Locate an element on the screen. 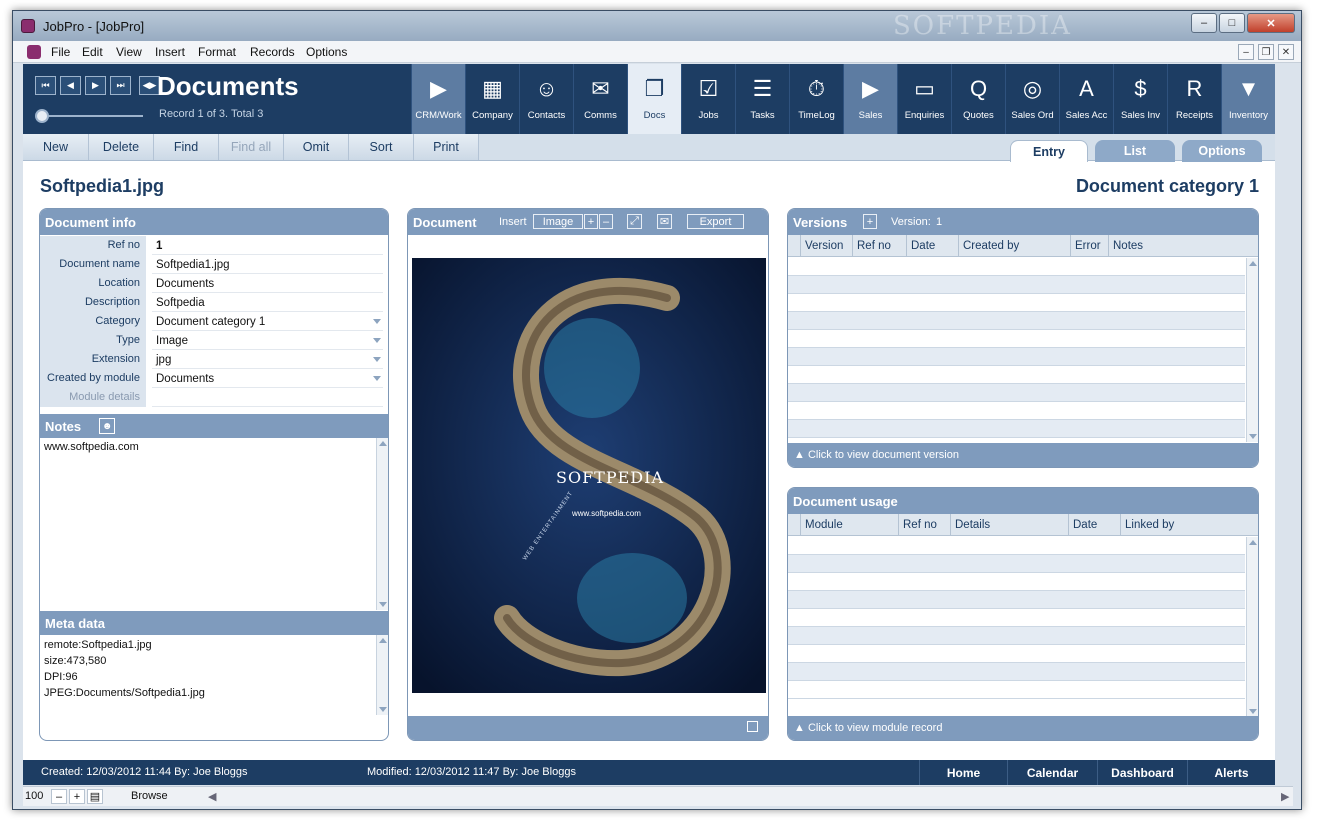 The height and width of the screenshot is (831, 1321). tab-options: Options is located at coordinates (1222, 151).